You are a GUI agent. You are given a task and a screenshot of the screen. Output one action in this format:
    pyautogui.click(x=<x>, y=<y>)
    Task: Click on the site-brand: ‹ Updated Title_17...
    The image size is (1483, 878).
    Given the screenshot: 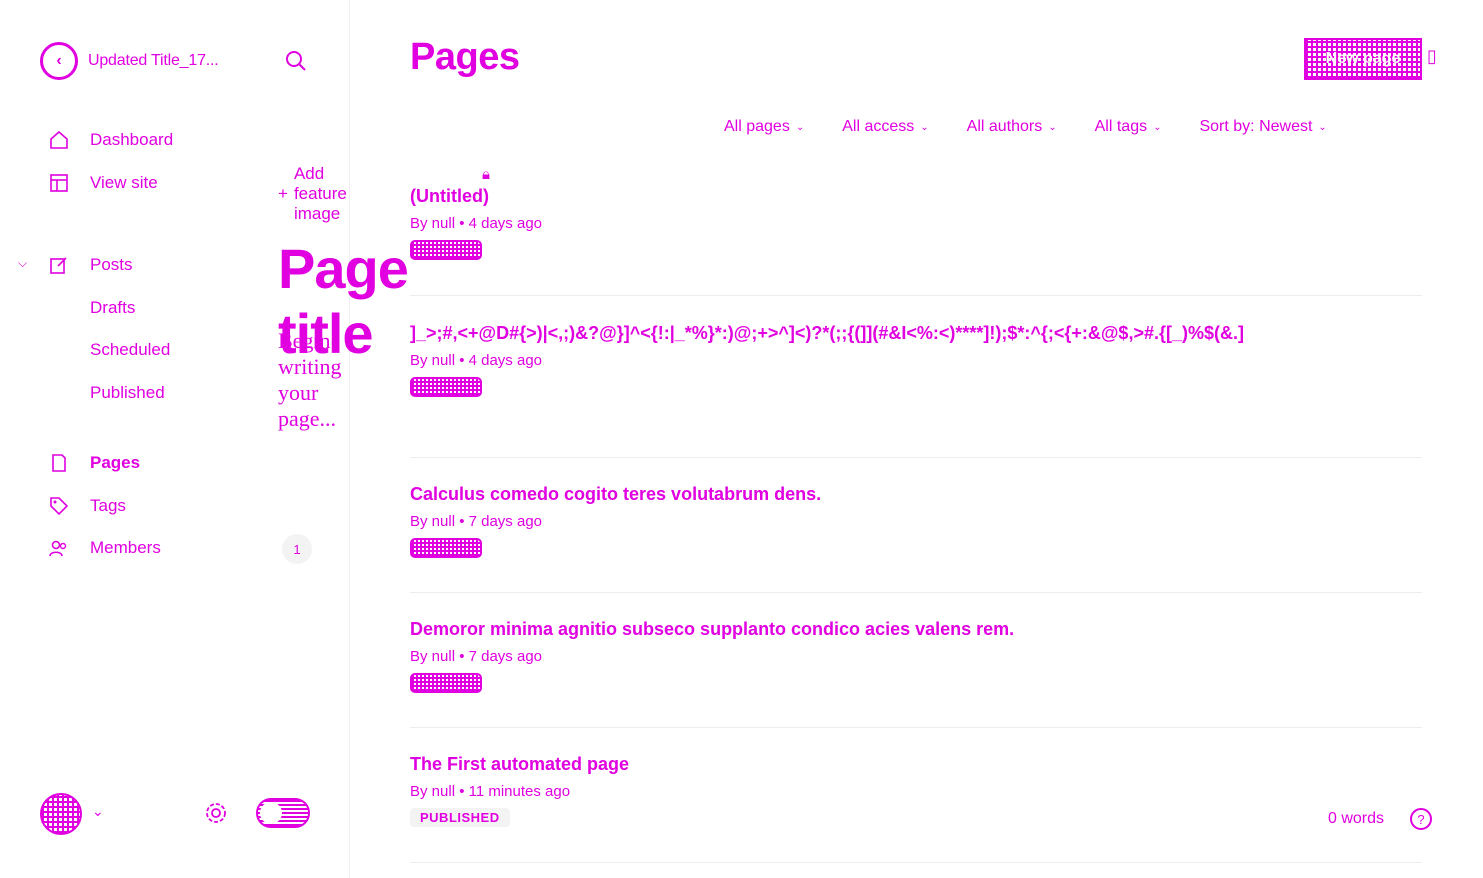 What is the action you would take?
    pyautogui.click(x=129, y=61)
    